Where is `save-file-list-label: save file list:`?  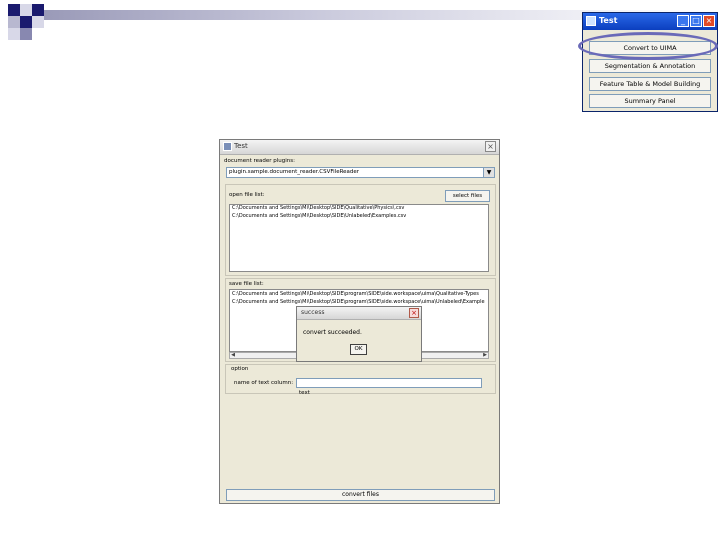
save-file-list-label: save file list: is located at coordinates (246, 284).